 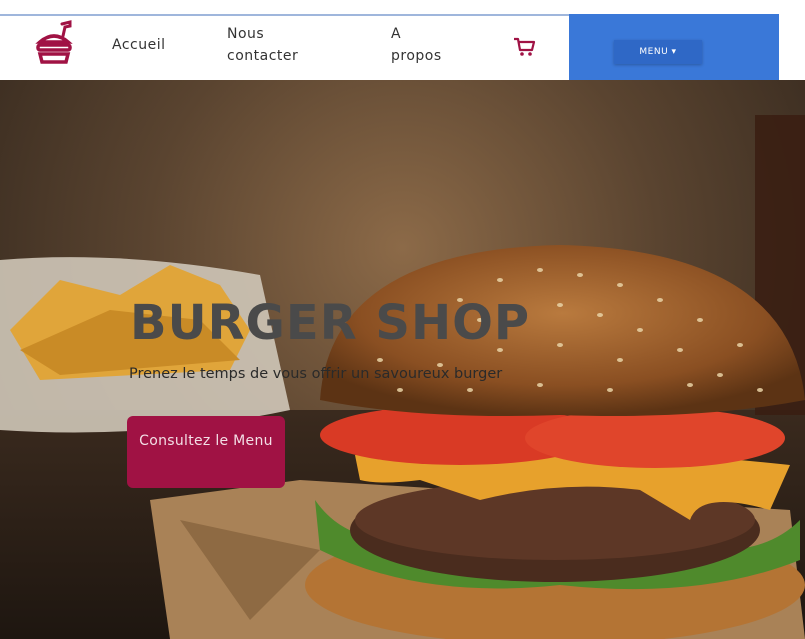 I want to click on nav-link-contact: Nous contacter, so click(x=272, y=45).